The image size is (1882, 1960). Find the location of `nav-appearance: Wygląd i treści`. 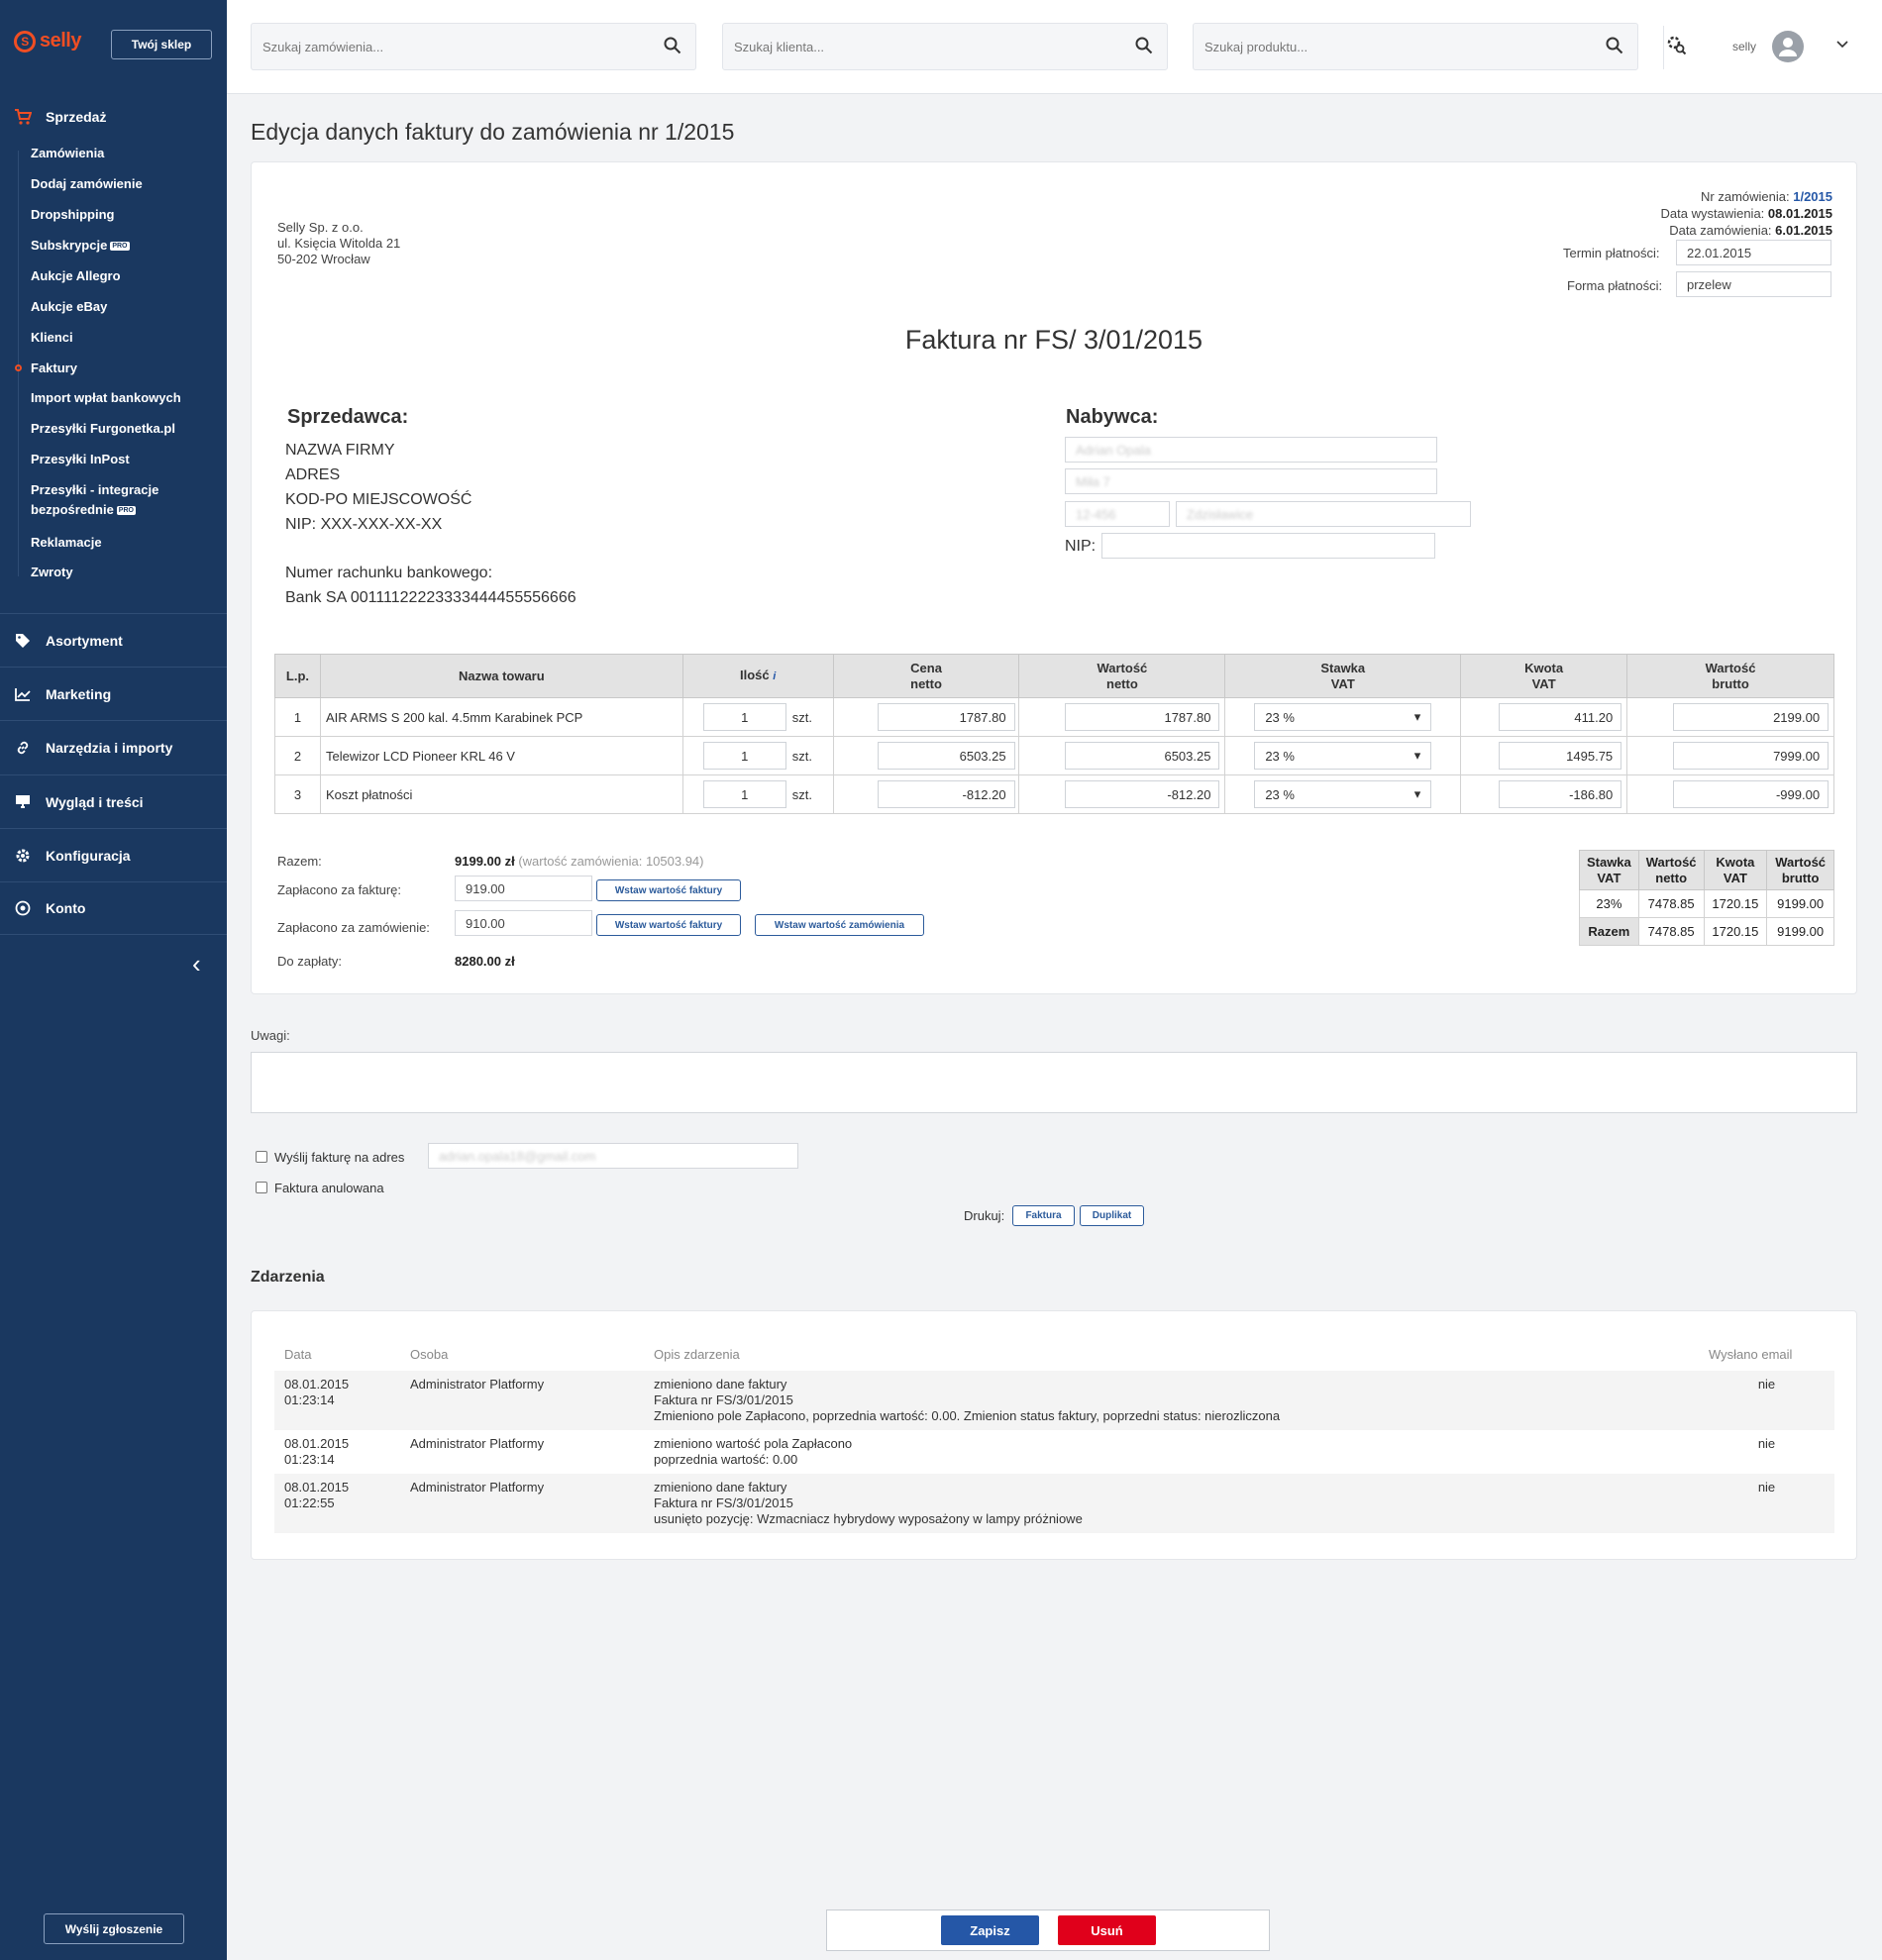

nav-appearance: Wygląd i treści is located at coordinates (113, 801).